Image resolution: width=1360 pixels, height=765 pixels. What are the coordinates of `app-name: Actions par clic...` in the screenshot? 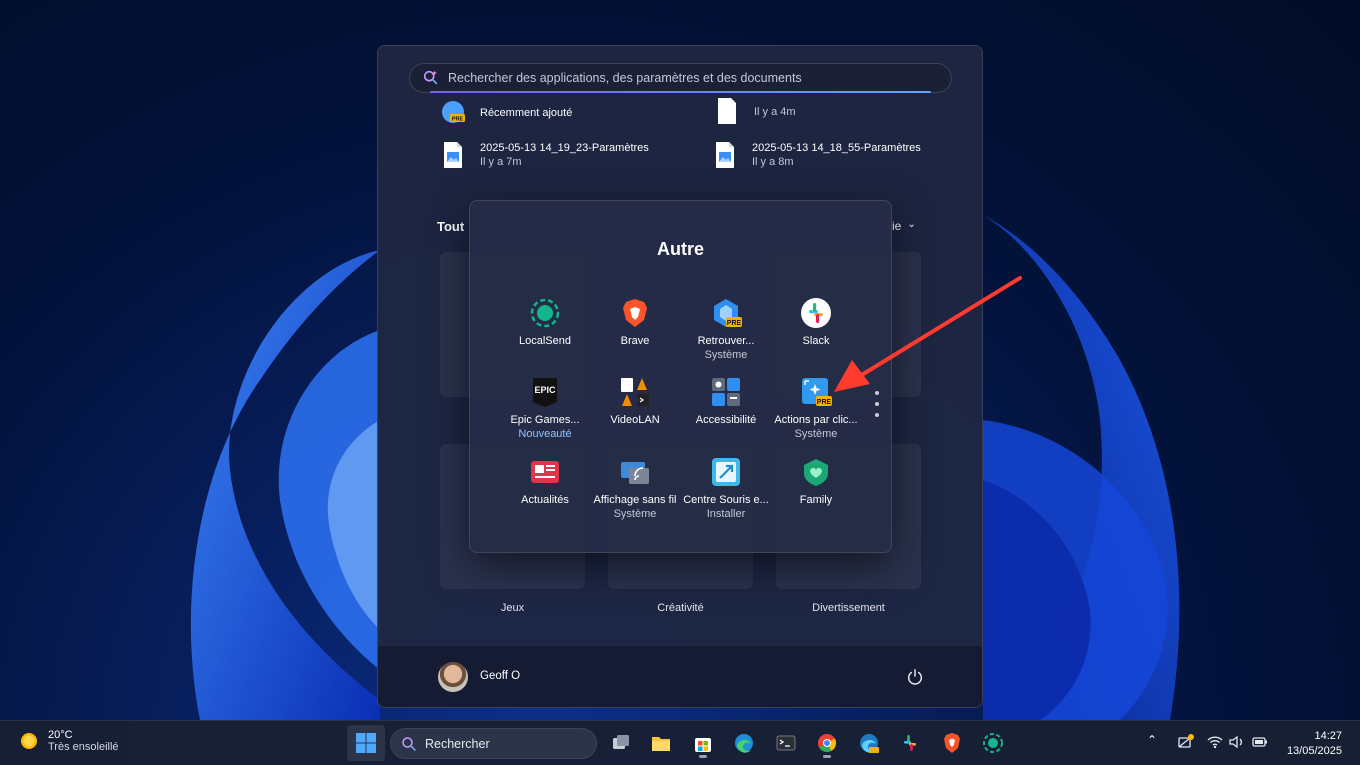 It's located at (816, 420).